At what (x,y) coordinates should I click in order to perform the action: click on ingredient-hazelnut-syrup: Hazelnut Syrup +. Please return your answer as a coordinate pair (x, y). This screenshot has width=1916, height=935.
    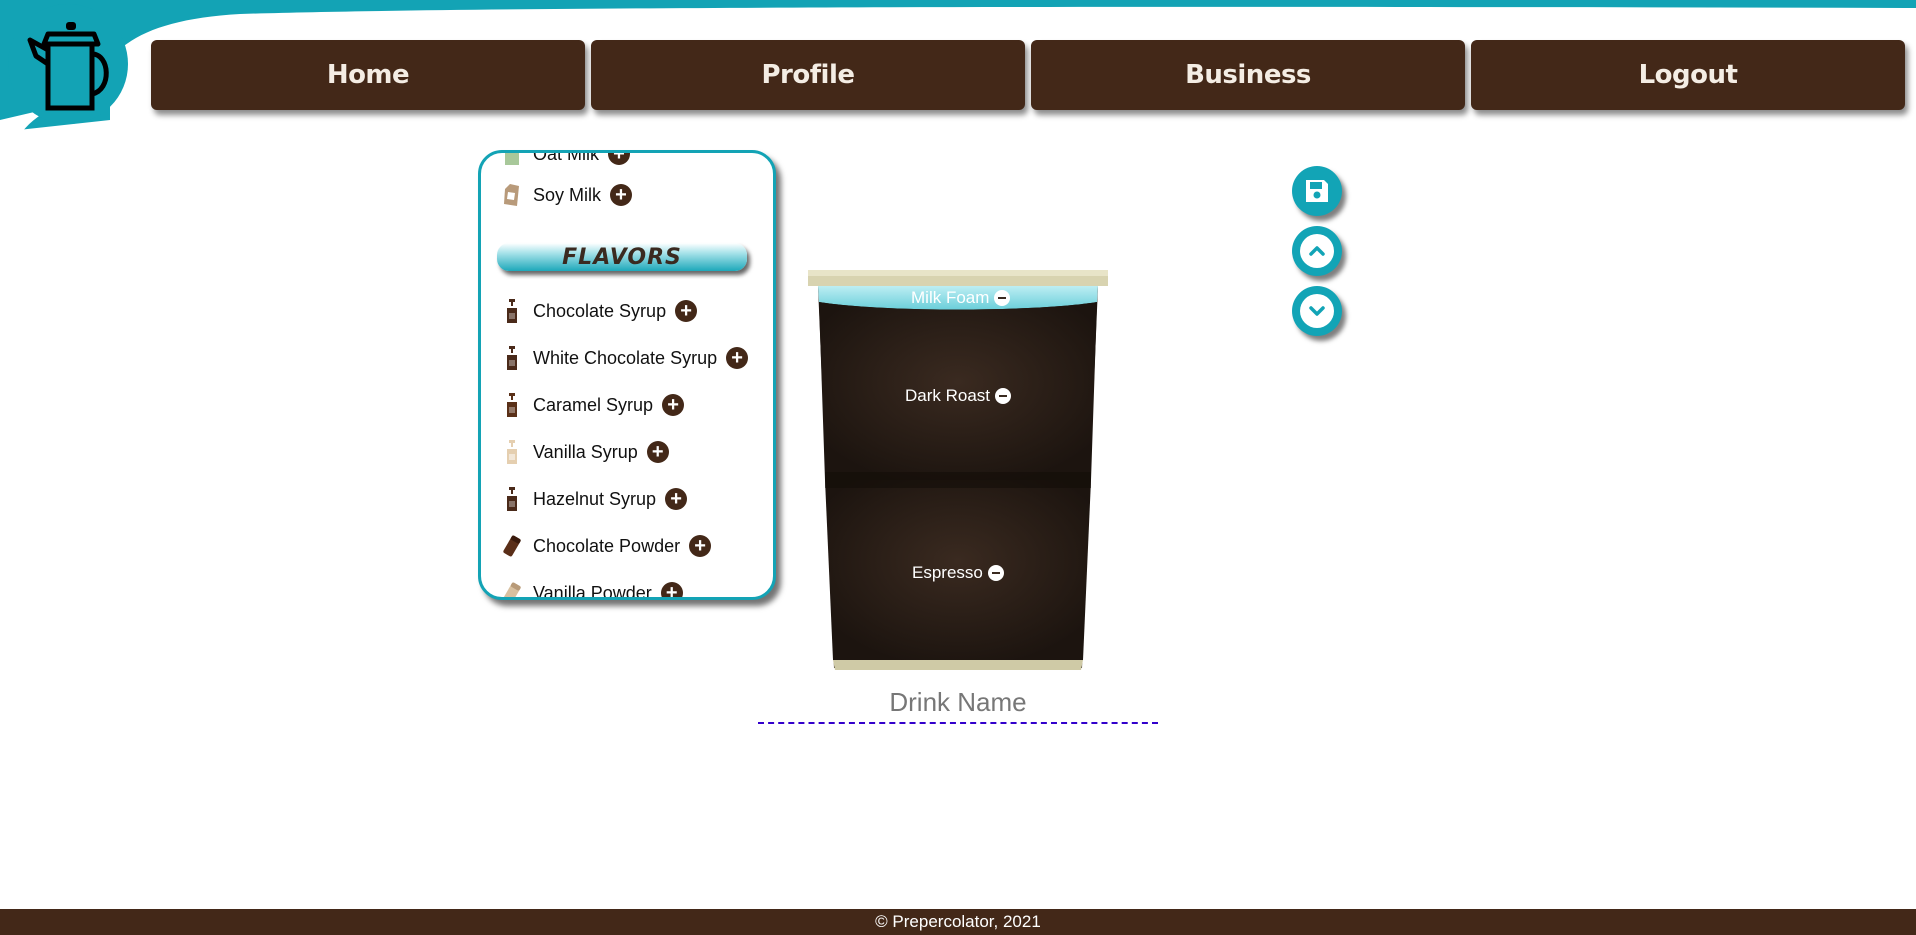
    Looking at the image, I should click on (594, 499).